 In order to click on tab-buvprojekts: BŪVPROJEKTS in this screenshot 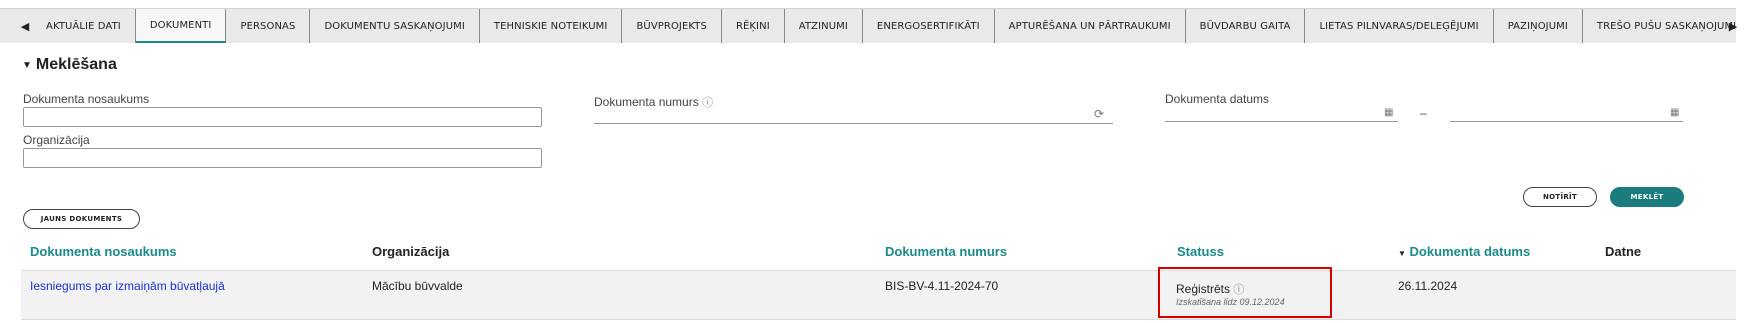, I will do `click(672, 26)`.